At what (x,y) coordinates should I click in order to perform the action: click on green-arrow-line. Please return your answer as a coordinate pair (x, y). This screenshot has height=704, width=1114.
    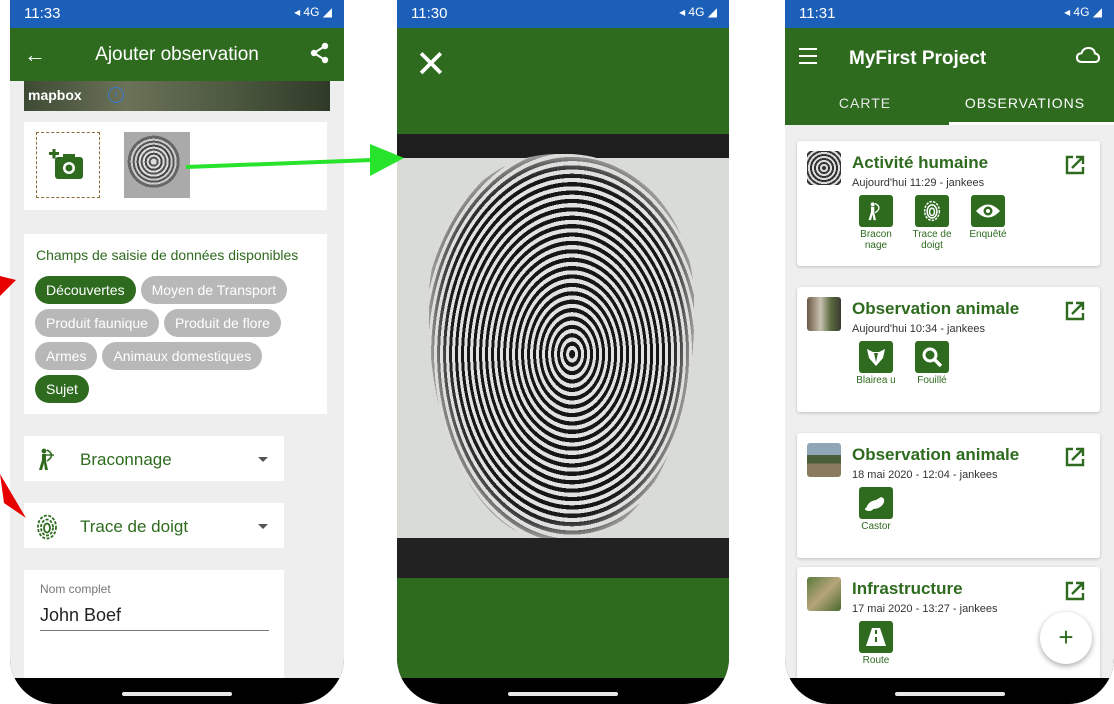
    Looking at the image, I should click on (279, 163).